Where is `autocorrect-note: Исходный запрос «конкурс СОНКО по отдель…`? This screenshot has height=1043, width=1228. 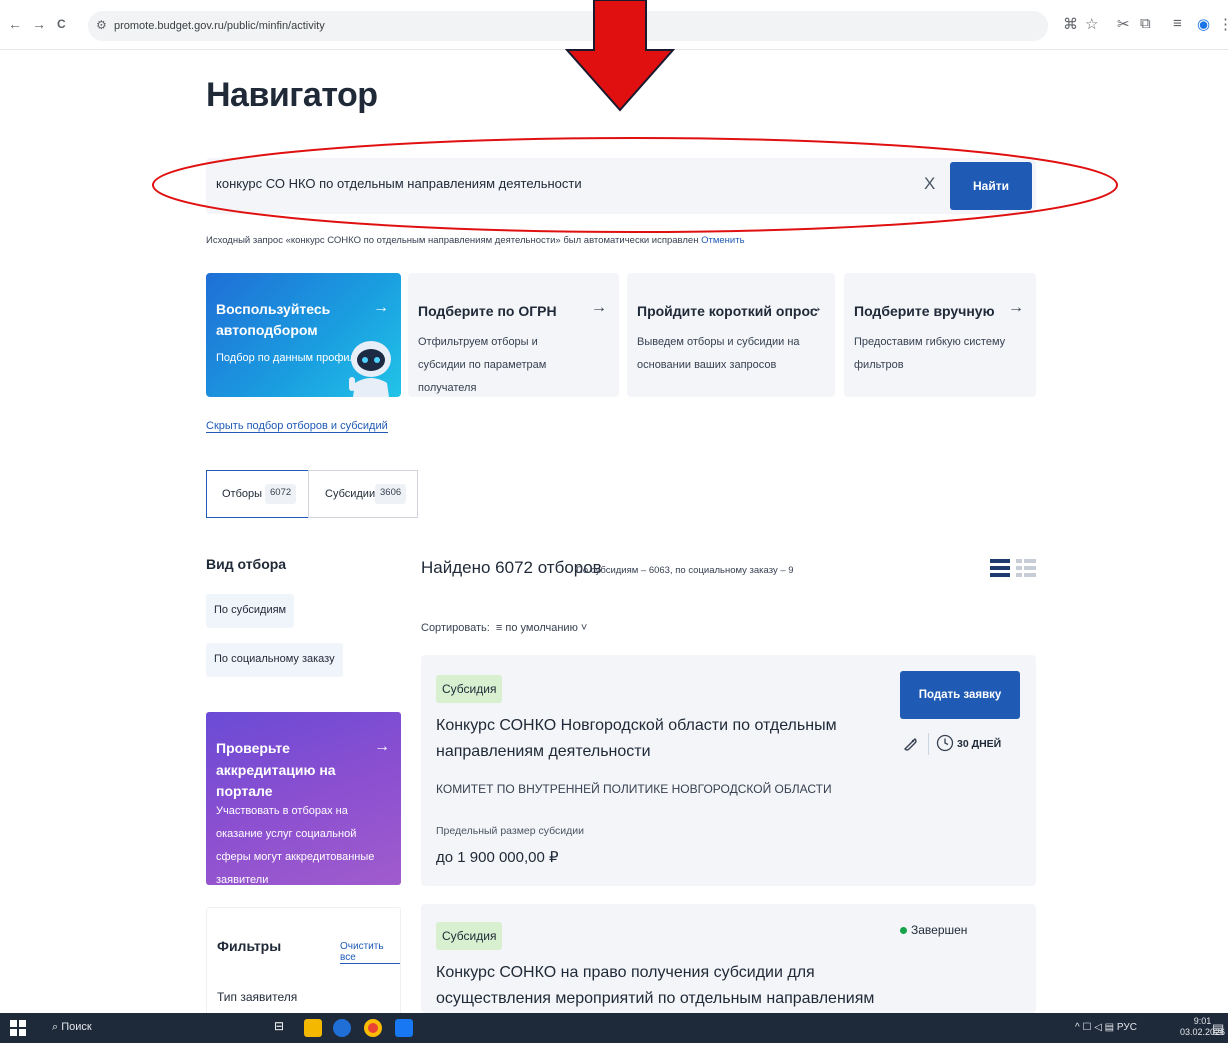
autocorrect-note: Исходный запрос «конкурс СОНКО по отдель… is located at coordinates (475, 240).